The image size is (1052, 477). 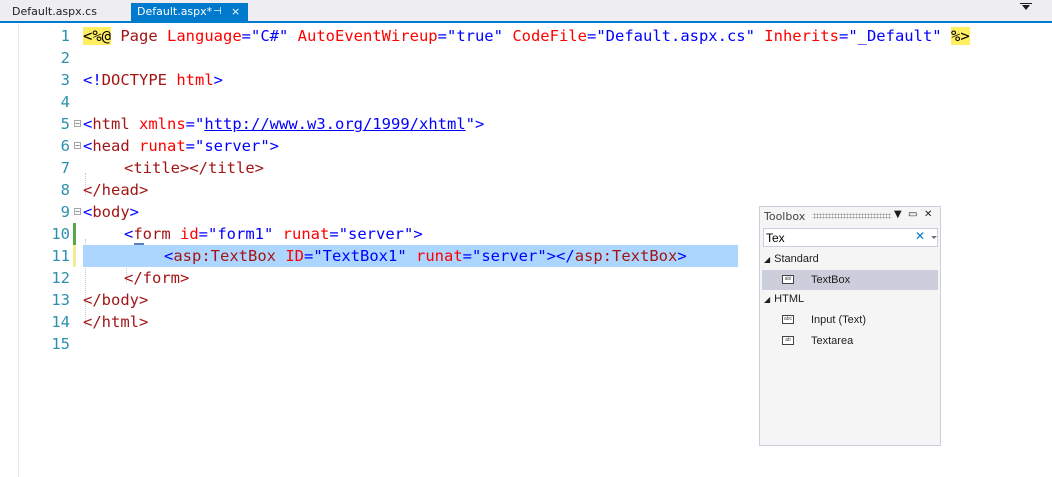 I want to click on toolbox-item-textbox: abl TextBox, so click(x=850, y=280).